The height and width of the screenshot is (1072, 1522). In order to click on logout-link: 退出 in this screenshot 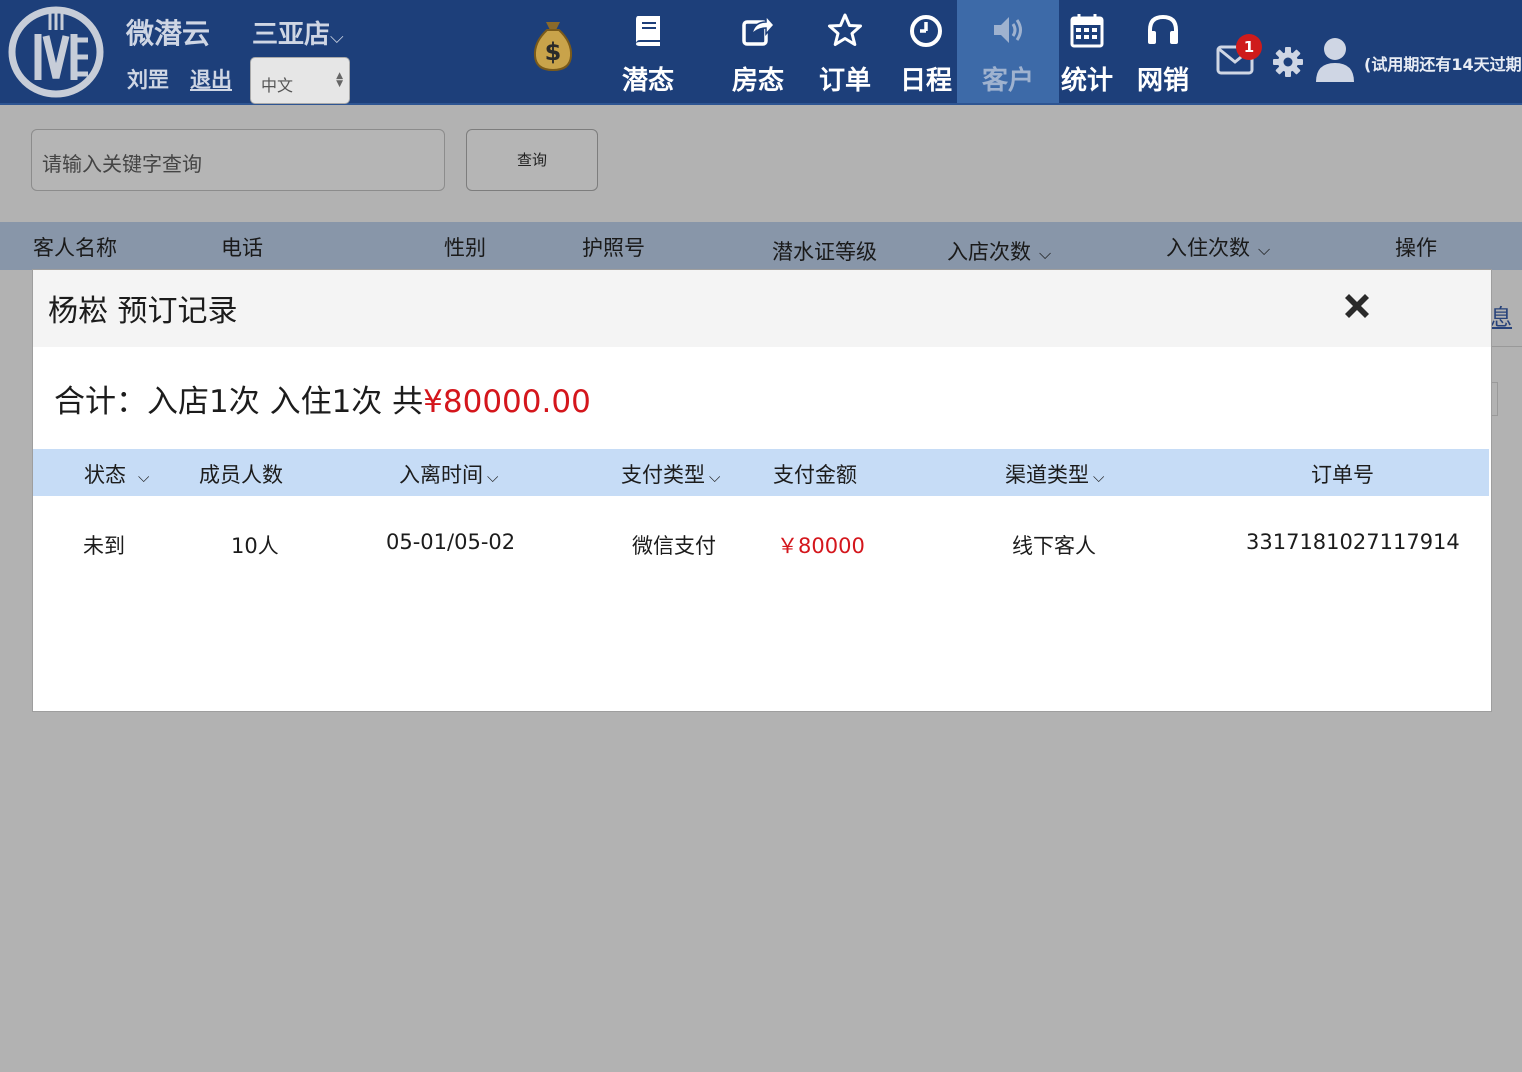, I will do `click(211, 79)`.